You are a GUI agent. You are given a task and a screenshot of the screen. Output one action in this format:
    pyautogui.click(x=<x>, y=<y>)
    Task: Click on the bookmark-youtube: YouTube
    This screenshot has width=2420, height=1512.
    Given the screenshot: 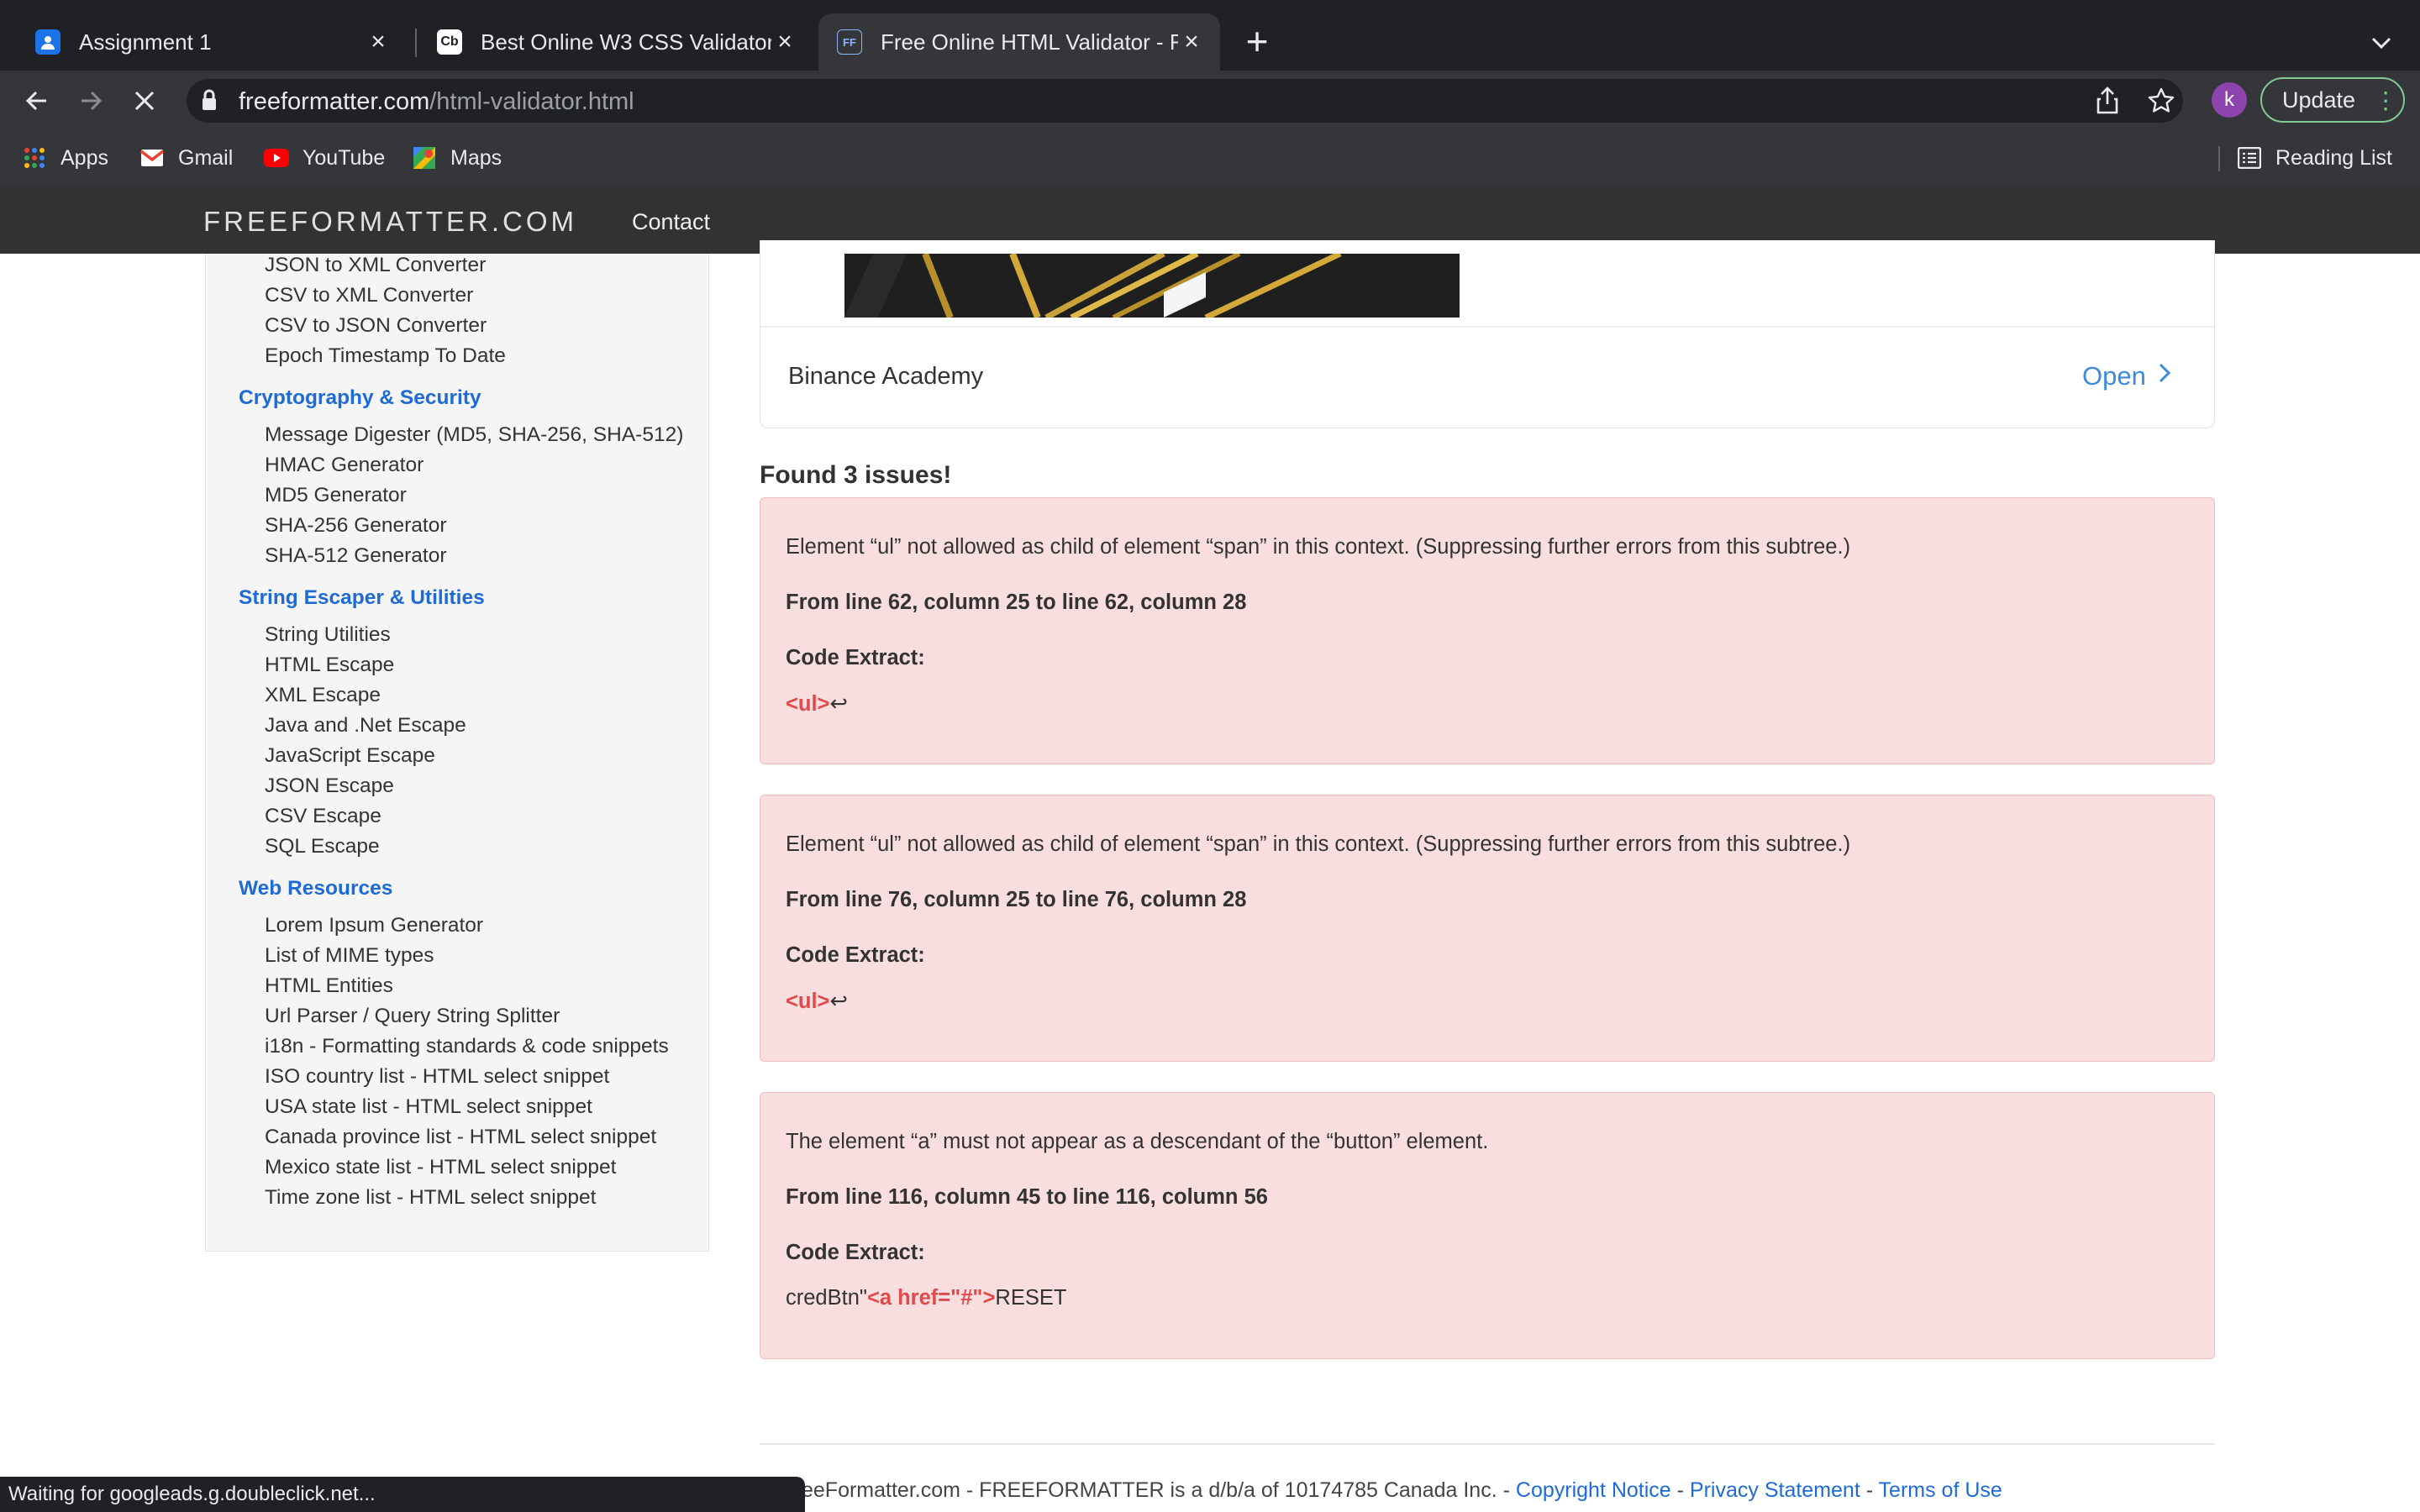 What is the action you would take?
    pyautogui.click(x=324, y=158)
    